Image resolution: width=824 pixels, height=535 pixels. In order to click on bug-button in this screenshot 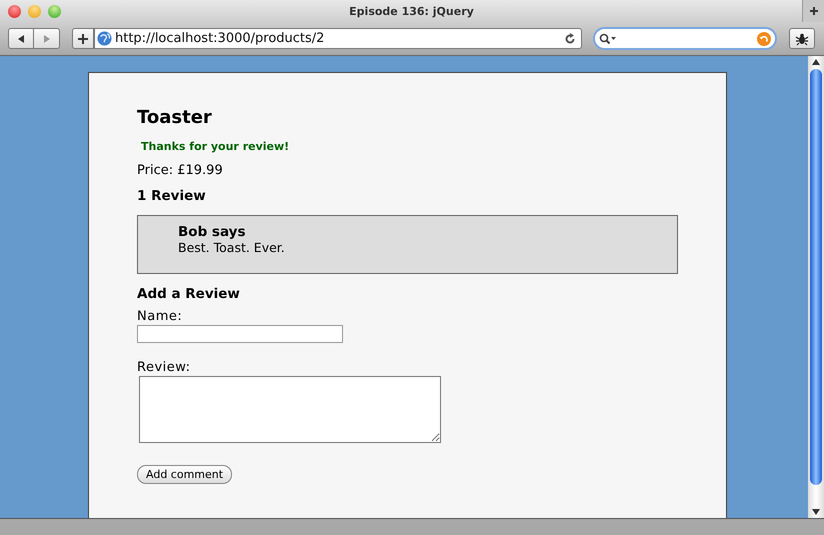, I will do `click(802, 38)`.